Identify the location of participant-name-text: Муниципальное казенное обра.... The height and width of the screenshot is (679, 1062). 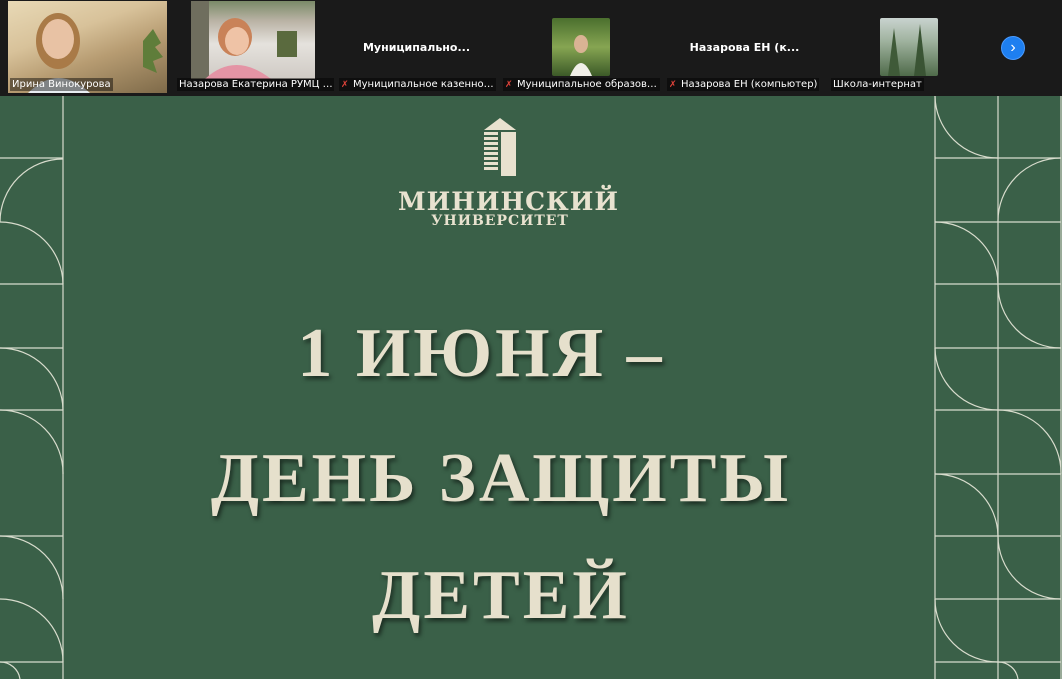
(424, 84).